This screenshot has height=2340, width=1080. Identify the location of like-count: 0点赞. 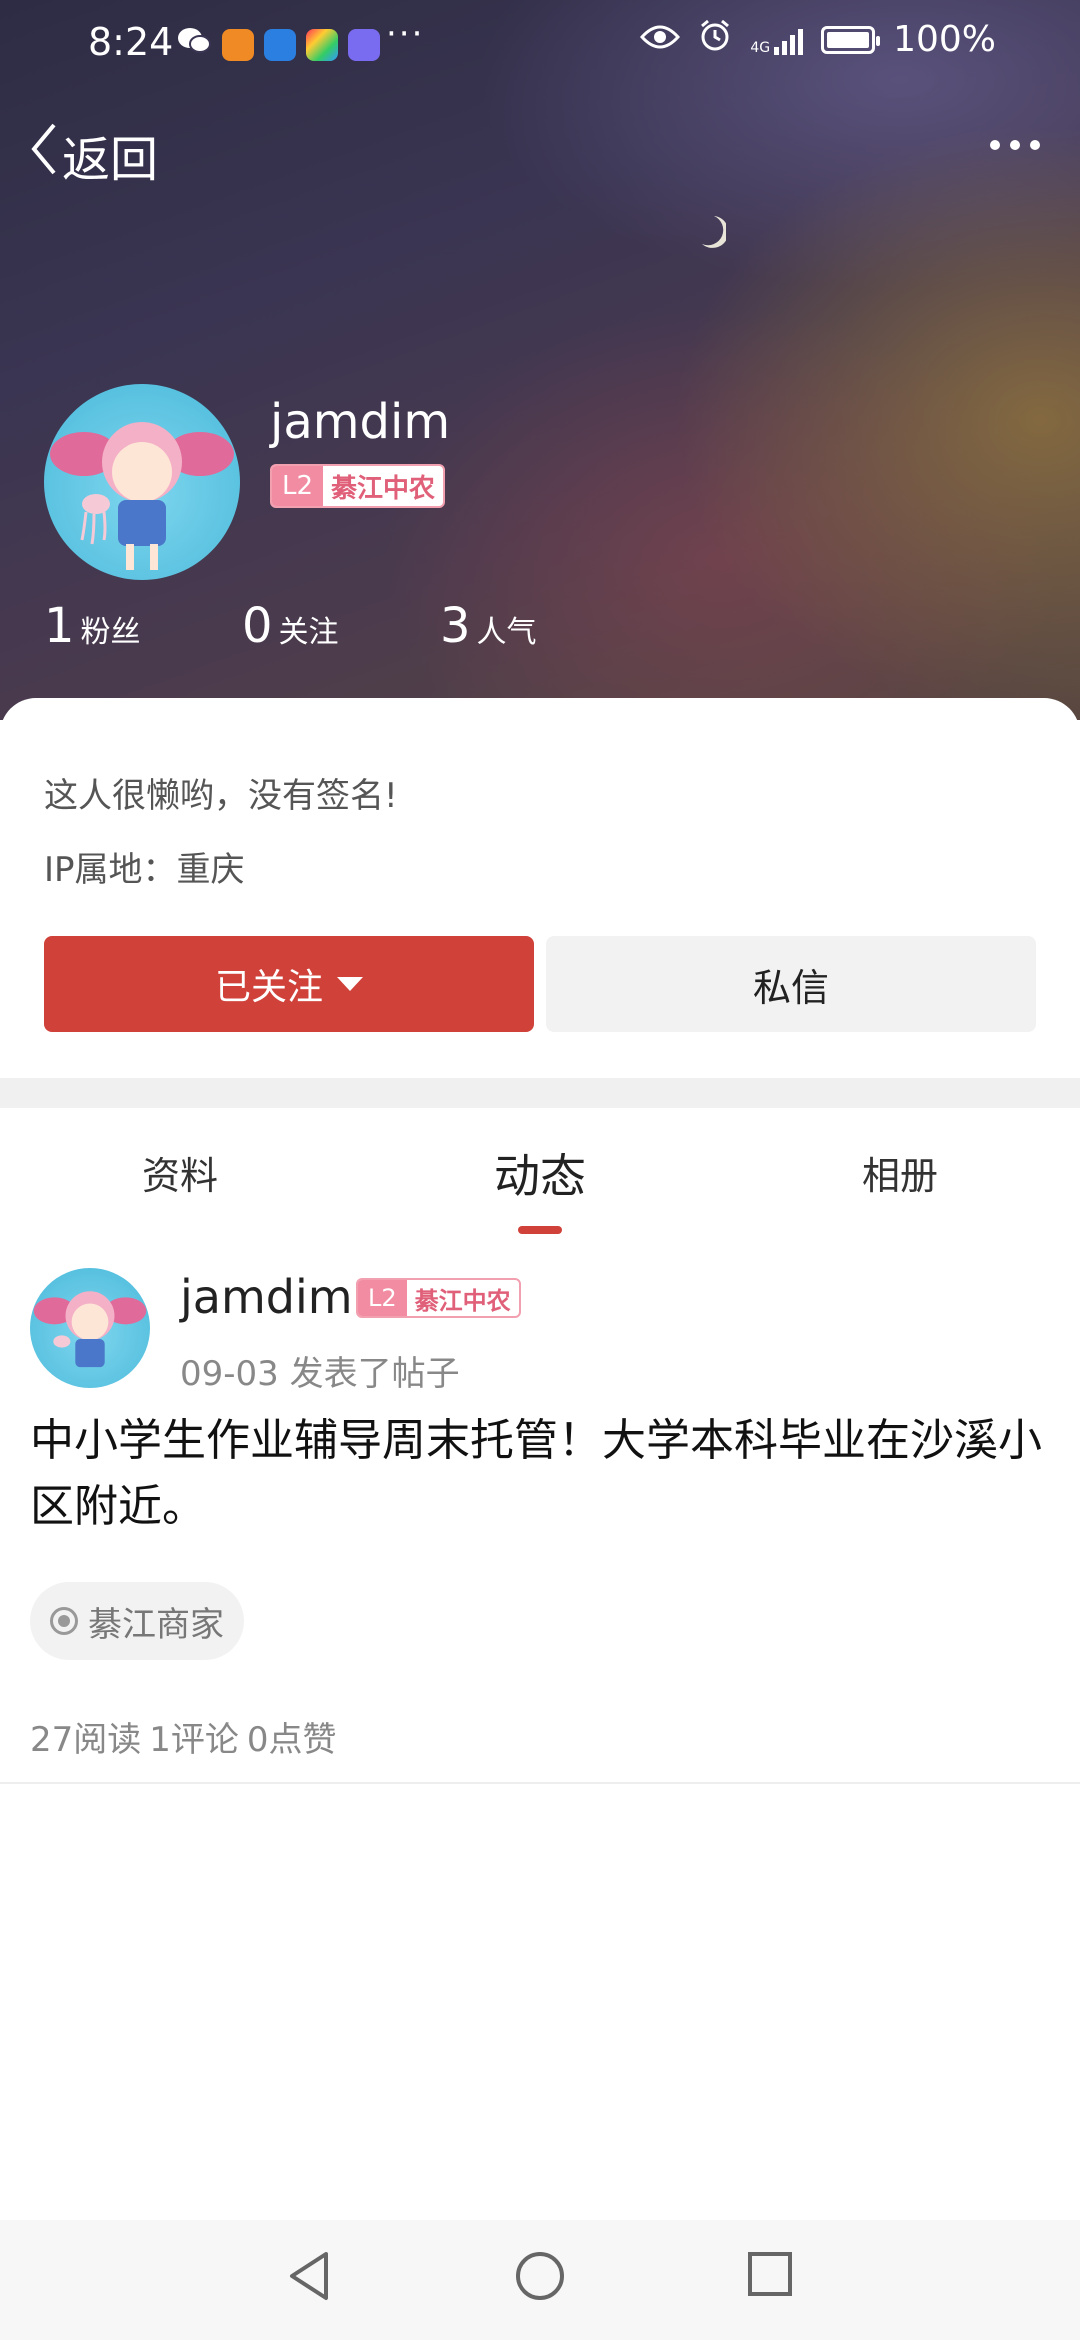
(291, 1740).